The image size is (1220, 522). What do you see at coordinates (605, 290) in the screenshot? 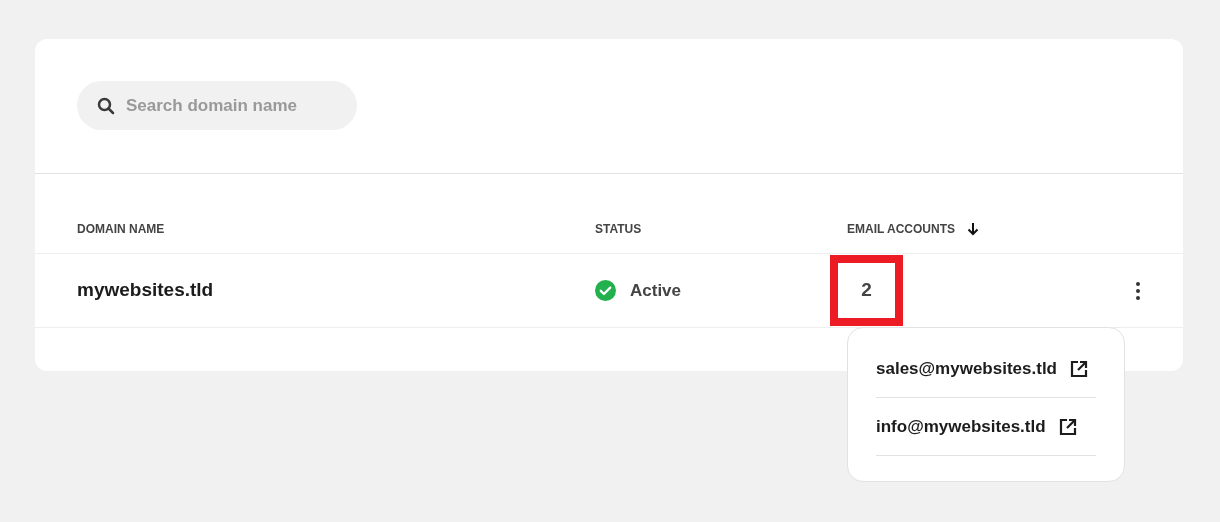
I see `check-circle-icon` at bounding box center [605, 290].